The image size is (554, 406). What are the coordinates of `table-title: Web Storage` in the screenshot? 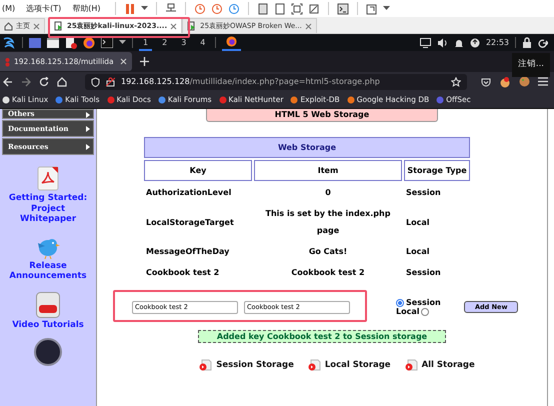 It's located at (307, 147).